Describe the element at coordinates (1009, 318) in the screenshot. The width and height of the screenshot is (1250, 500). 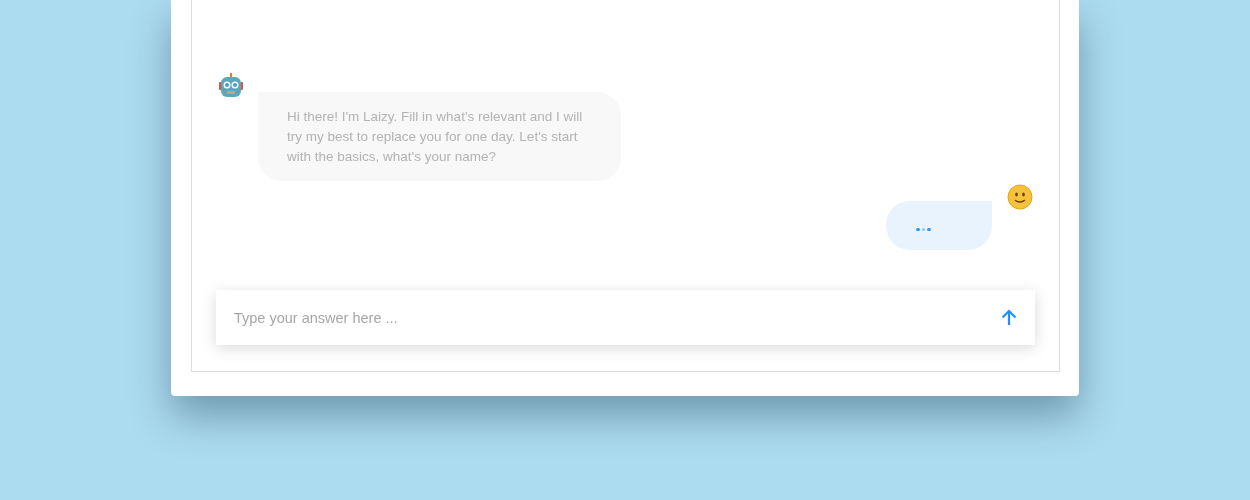
I see `up-arrow-icon` at that location.